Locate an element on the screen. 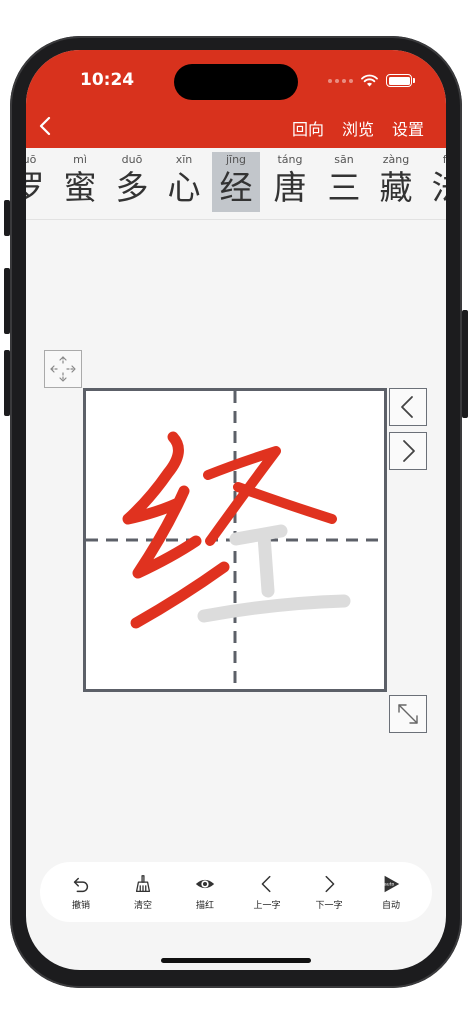 The image size is (472, 1024). char-hanzi: 藏 is located at coordinates (396, 187).